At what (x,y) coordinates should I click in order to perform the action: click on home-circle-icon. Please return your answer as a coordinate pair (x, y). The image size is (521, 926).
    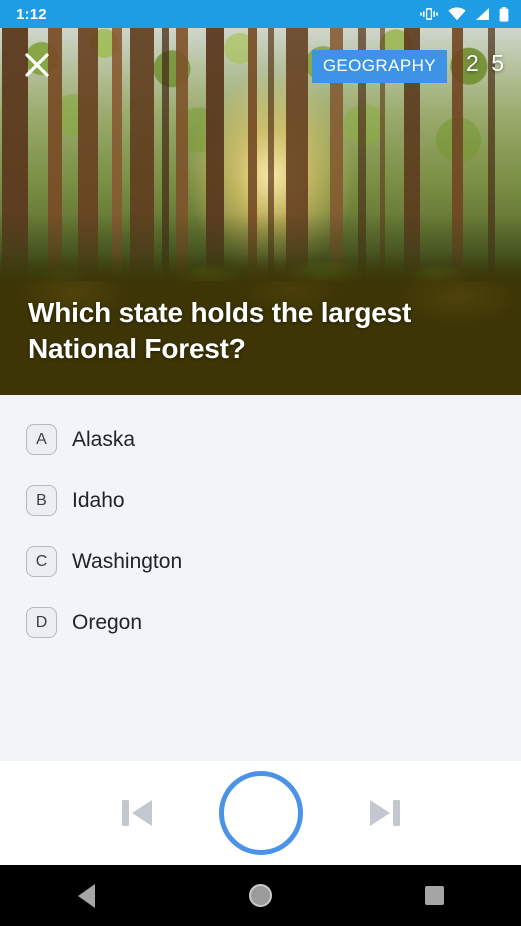
    Looking at the image, I should click on (260, 895).